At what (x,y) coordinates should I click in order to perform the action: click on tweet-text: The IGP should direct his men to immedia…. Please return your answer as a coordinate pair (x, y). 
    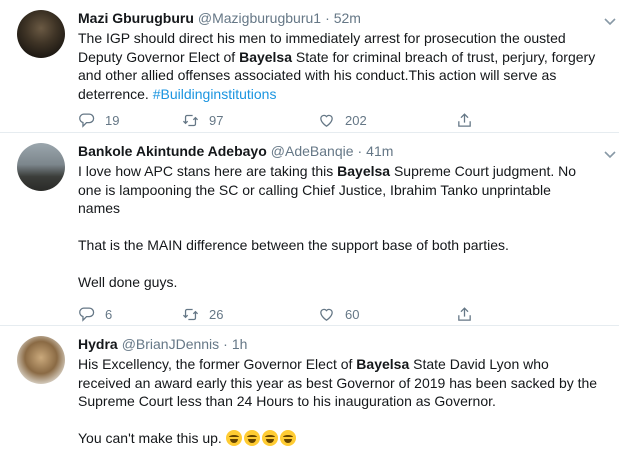
    Looking at the image, I should click on (341, 66).